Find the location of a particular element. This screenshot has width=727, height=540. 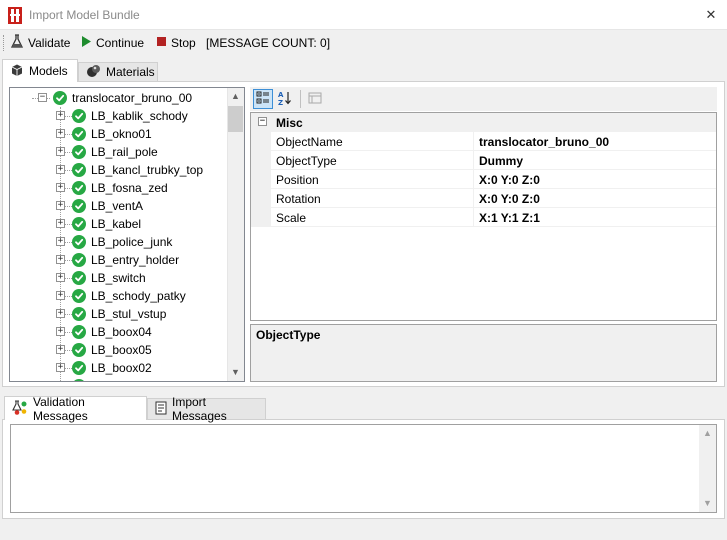

tree-node: LB_police_junk is located at coordinates (122, 242).